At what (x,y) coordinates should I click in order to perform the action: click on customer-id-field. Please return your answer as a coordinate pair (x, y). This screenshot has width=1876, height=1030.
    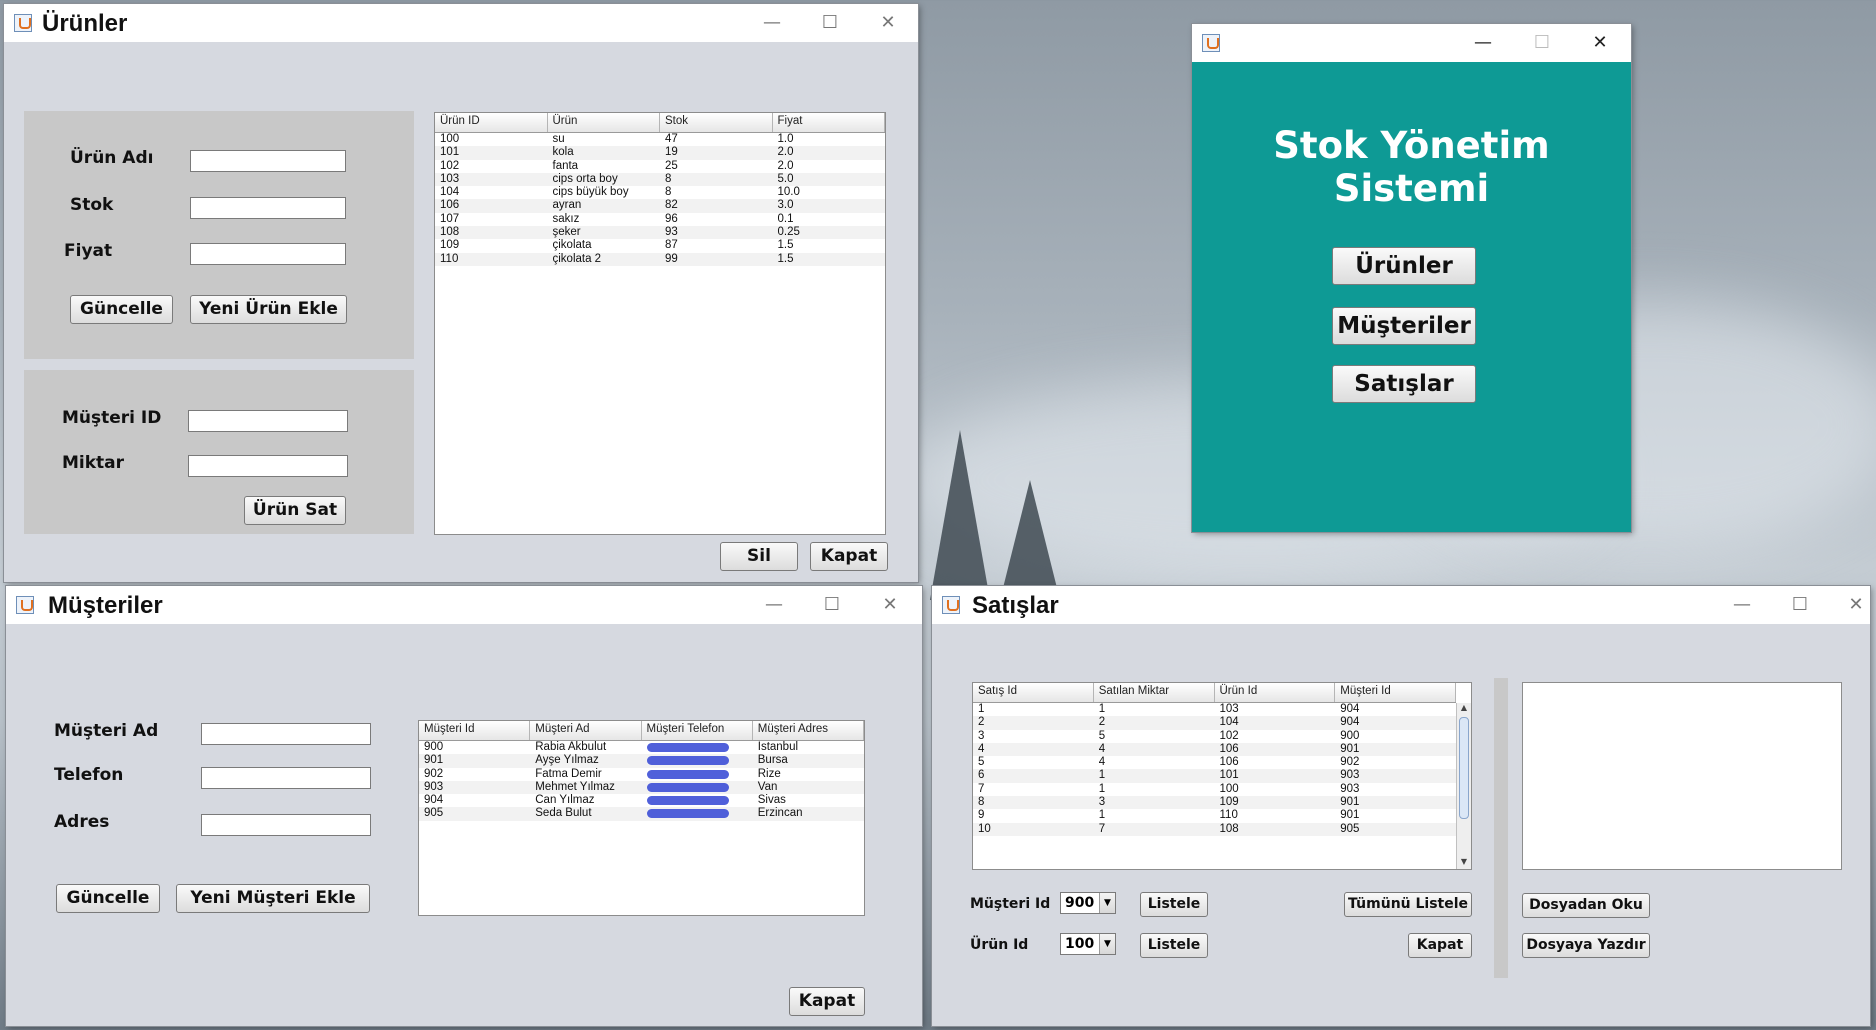
    Looking at the image, I should click on (268, 421).